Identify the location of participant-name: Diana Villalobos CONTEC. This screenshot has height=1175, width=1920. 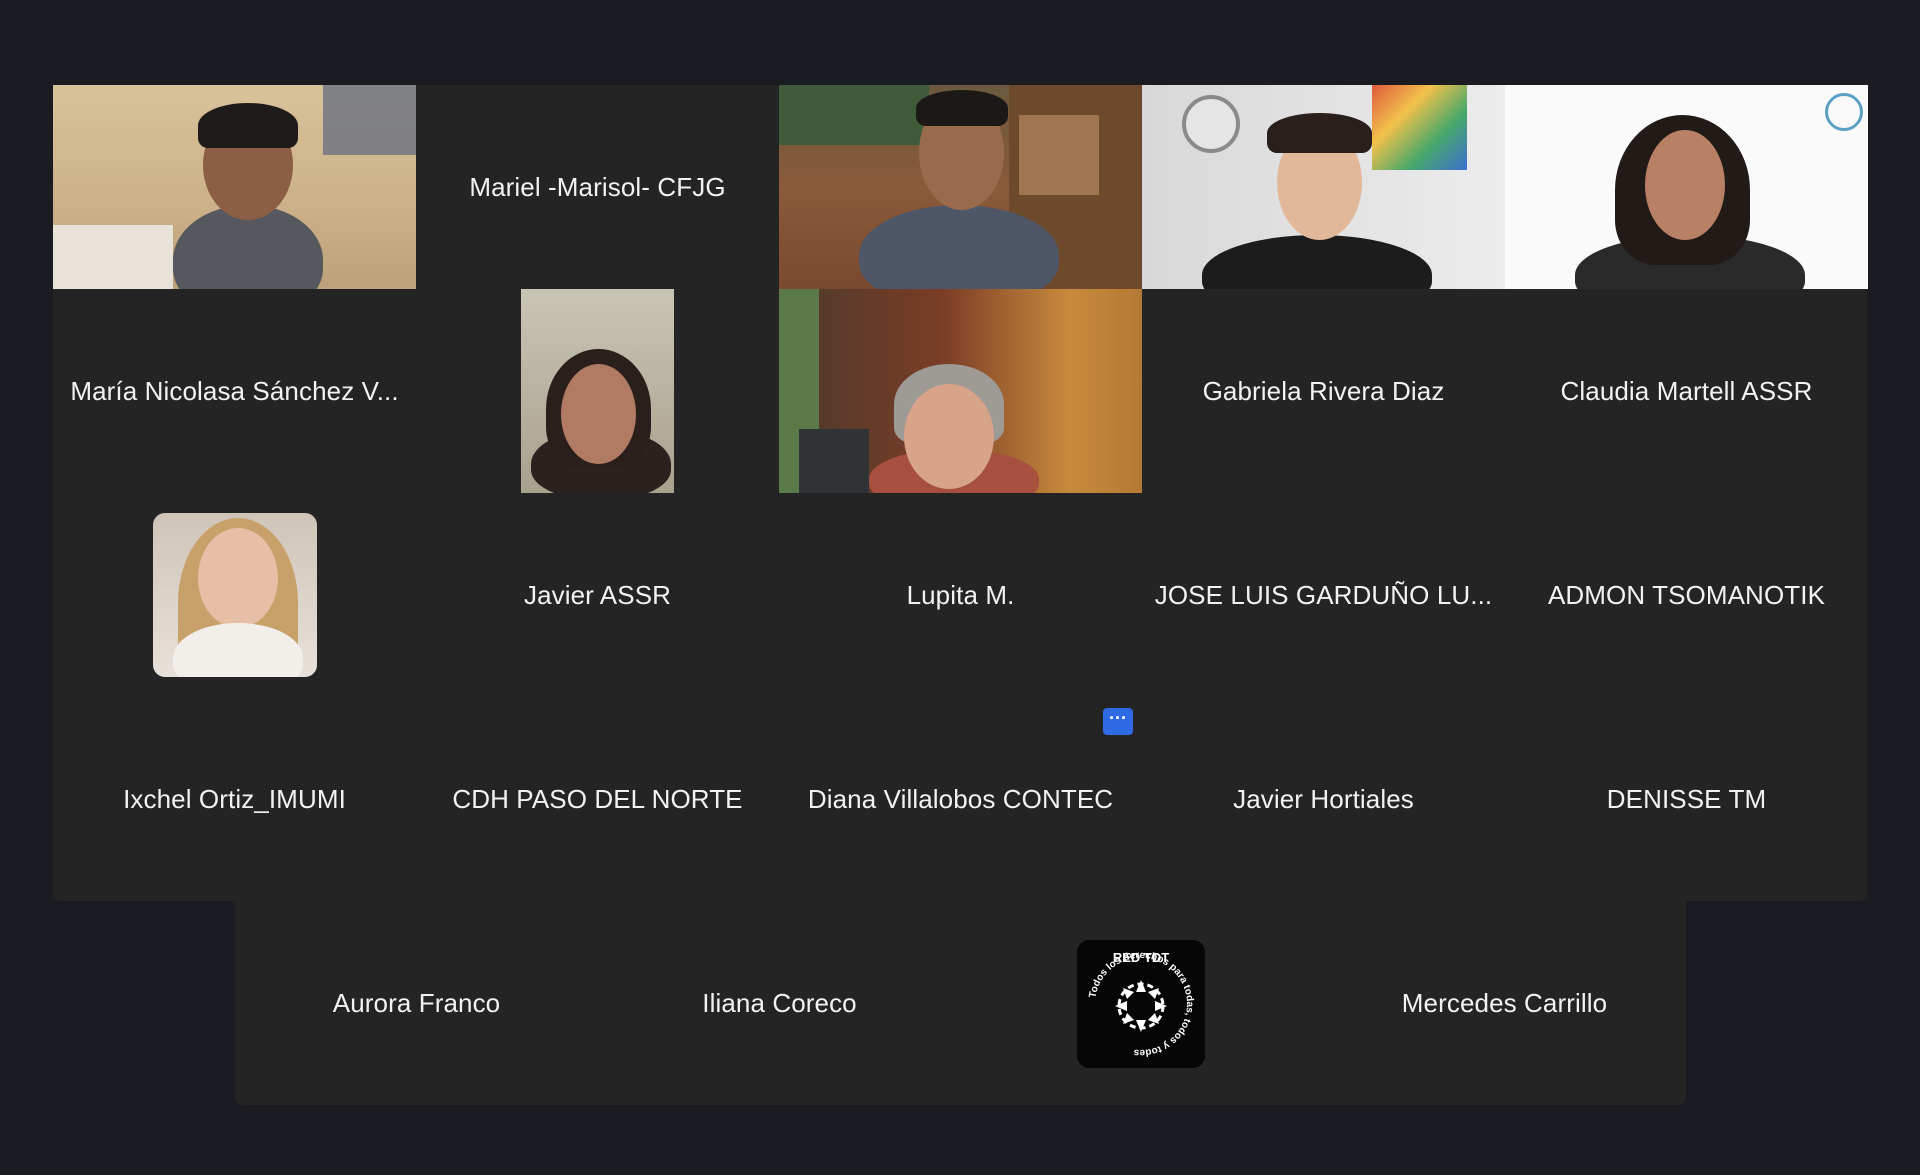
(960, 798).